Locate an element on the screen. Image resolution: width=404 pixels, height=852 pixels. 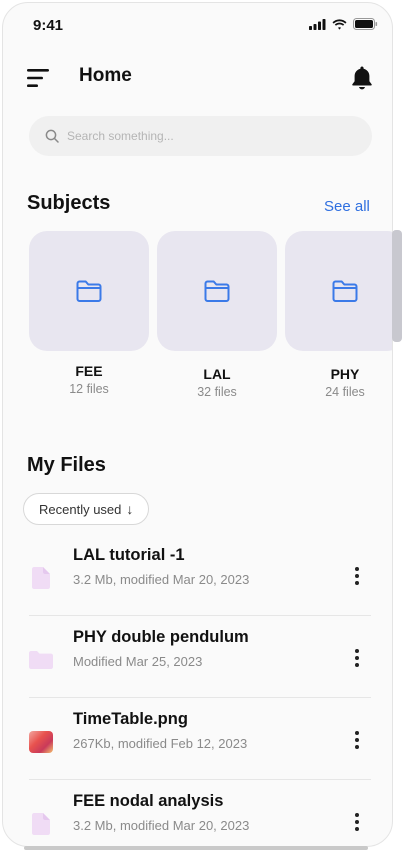
home-indicator is located at coordinates (196, 848).